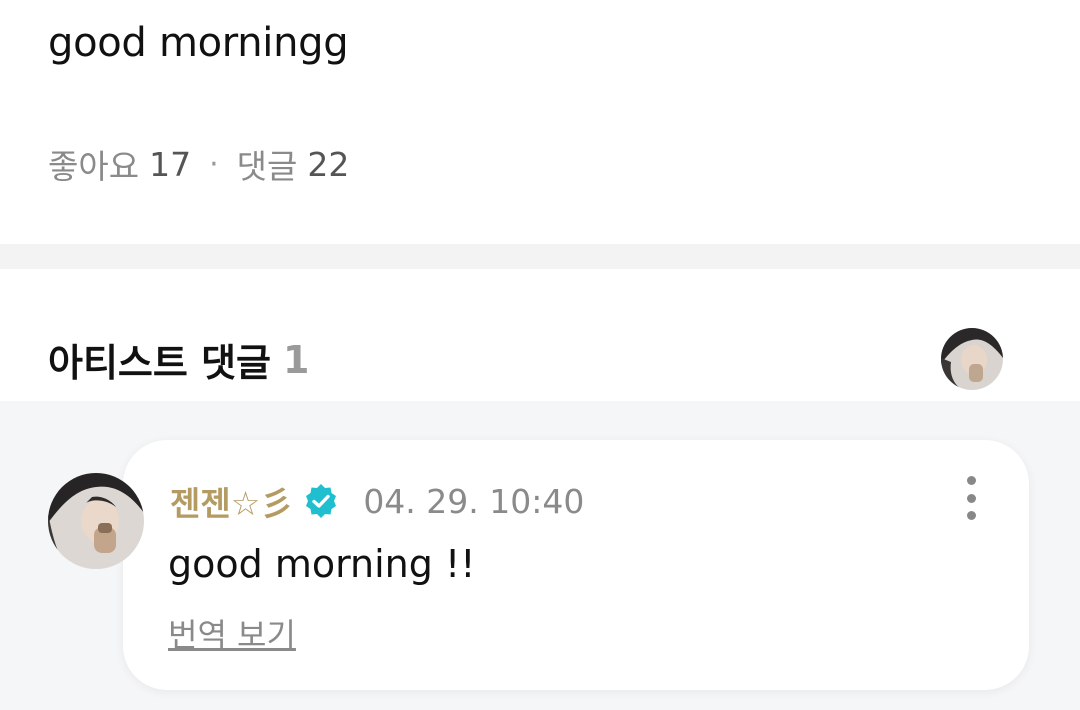 The height and width of the screenshot is (710, 1080). What do you see at coordinates (267, 164) in the screenshot?
I see `comments-label: 댓글` at bounding box center [267, 164].